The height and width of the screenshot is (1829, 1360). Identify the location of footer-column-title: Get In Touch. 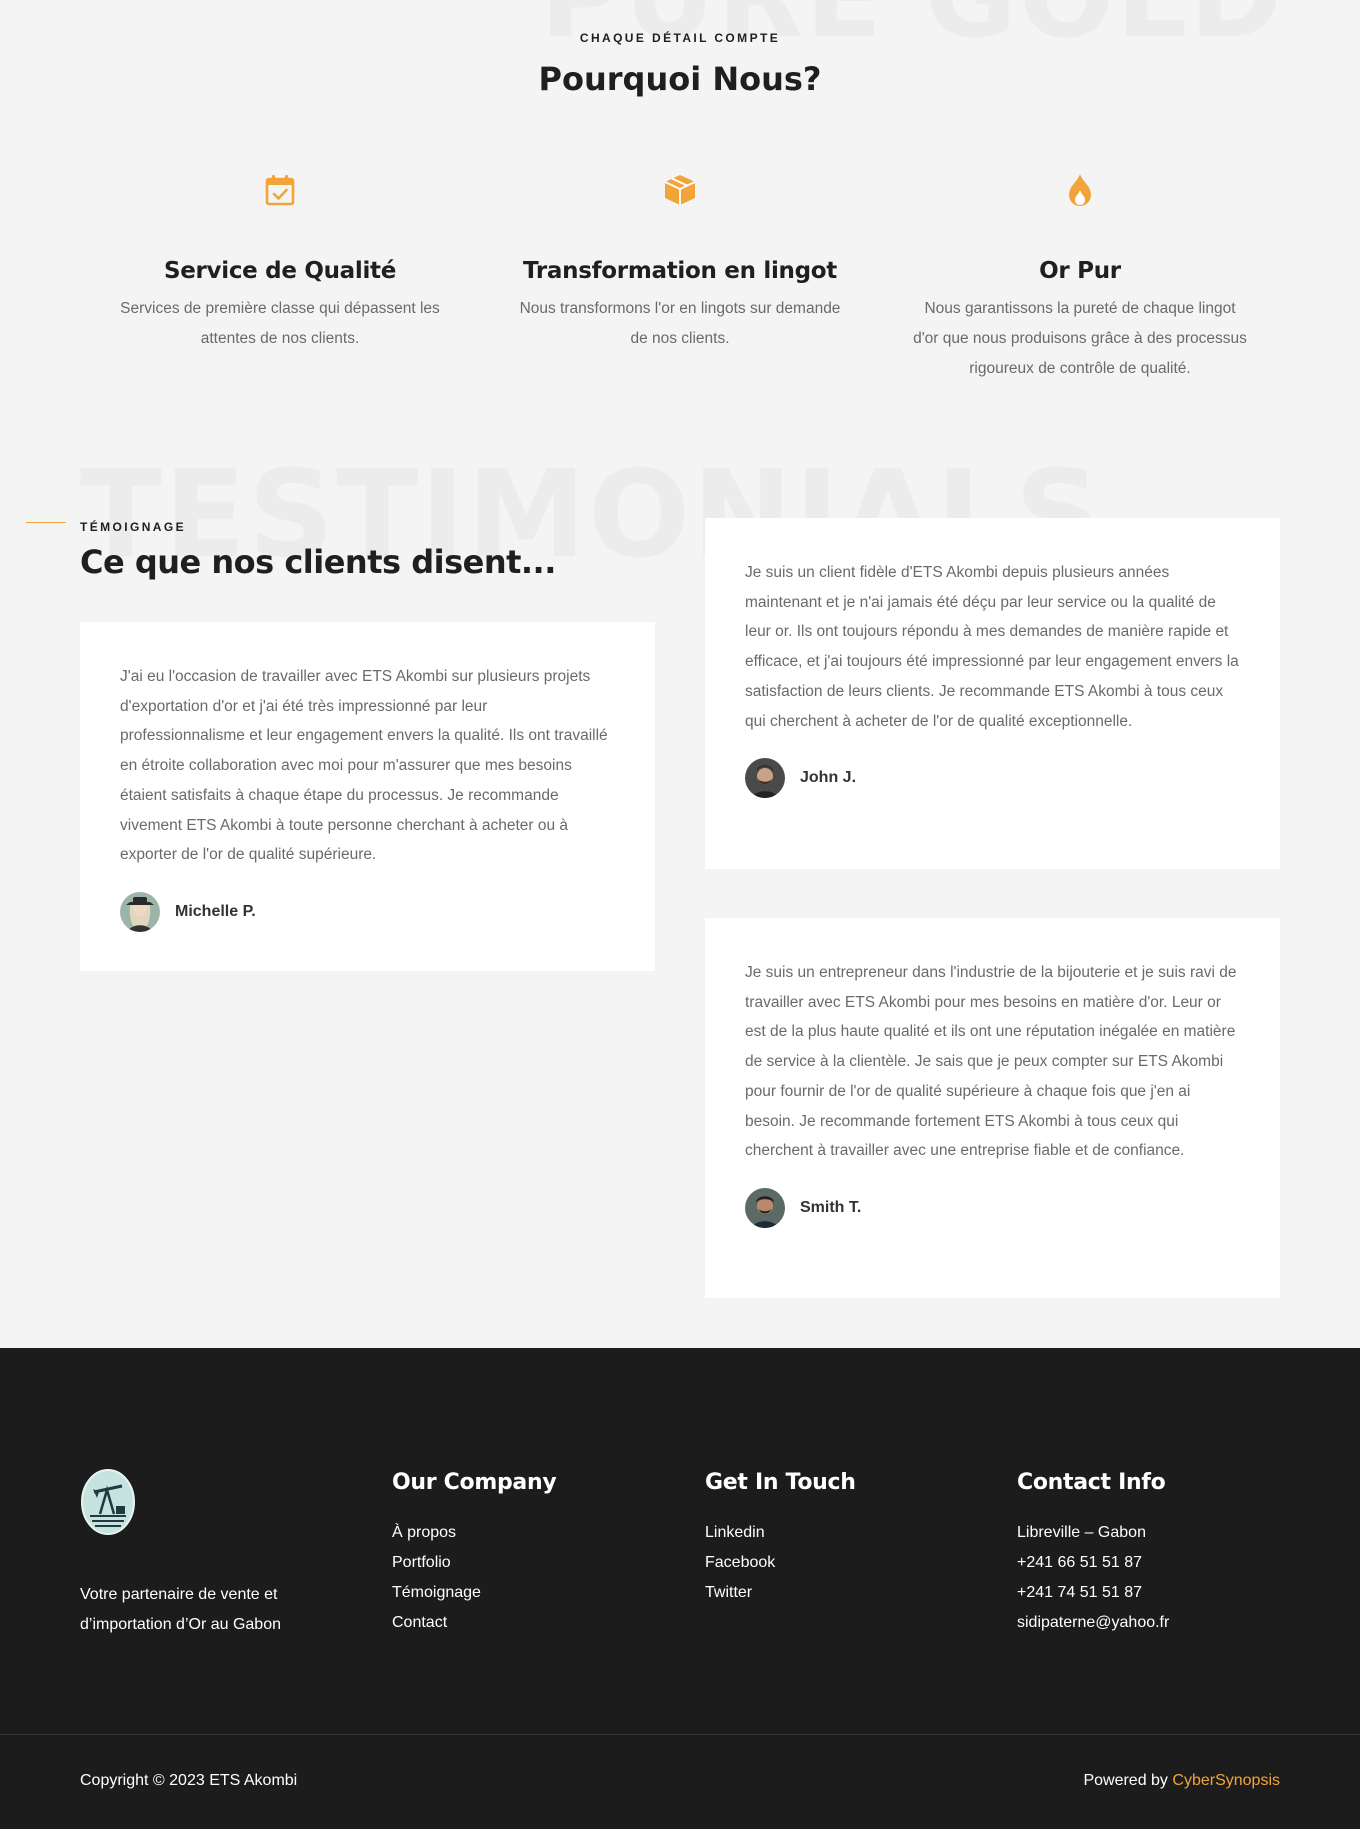
(780, 1482).